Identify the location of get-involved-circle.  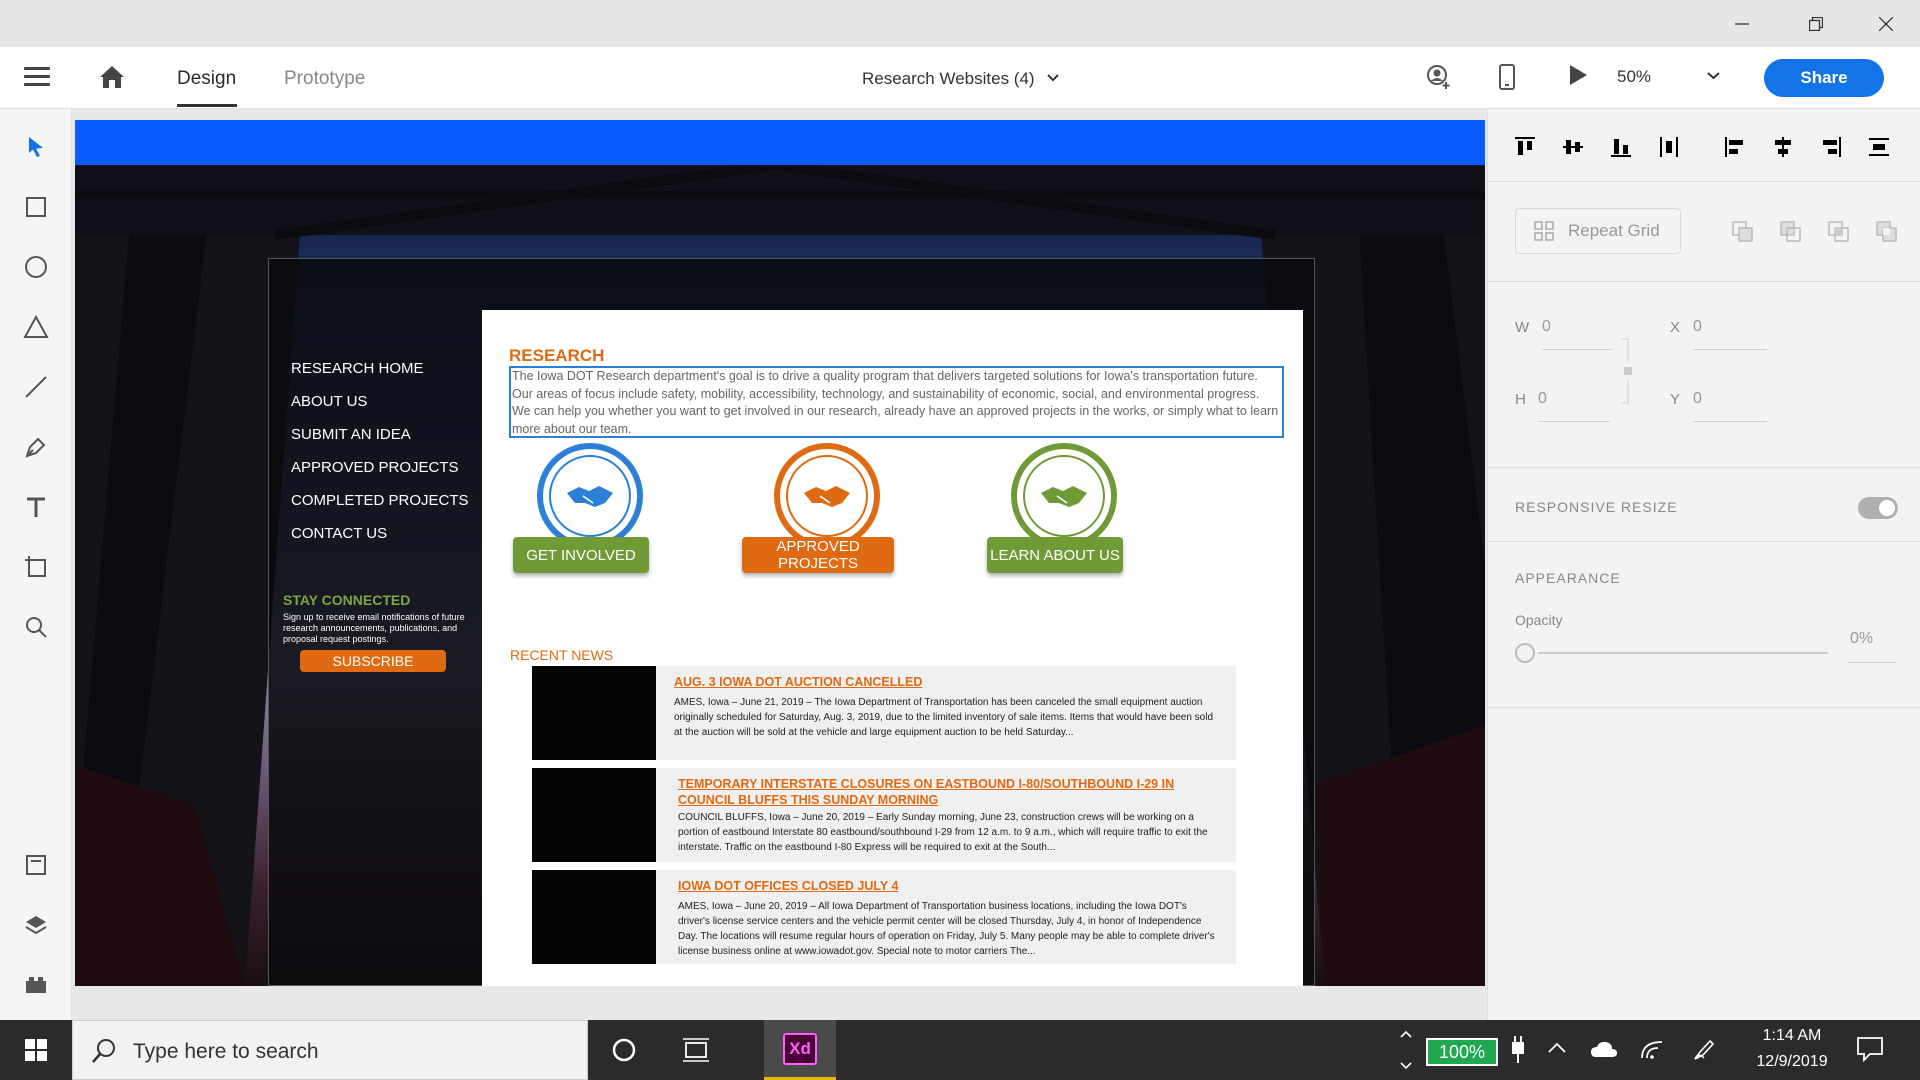
(590, 496).